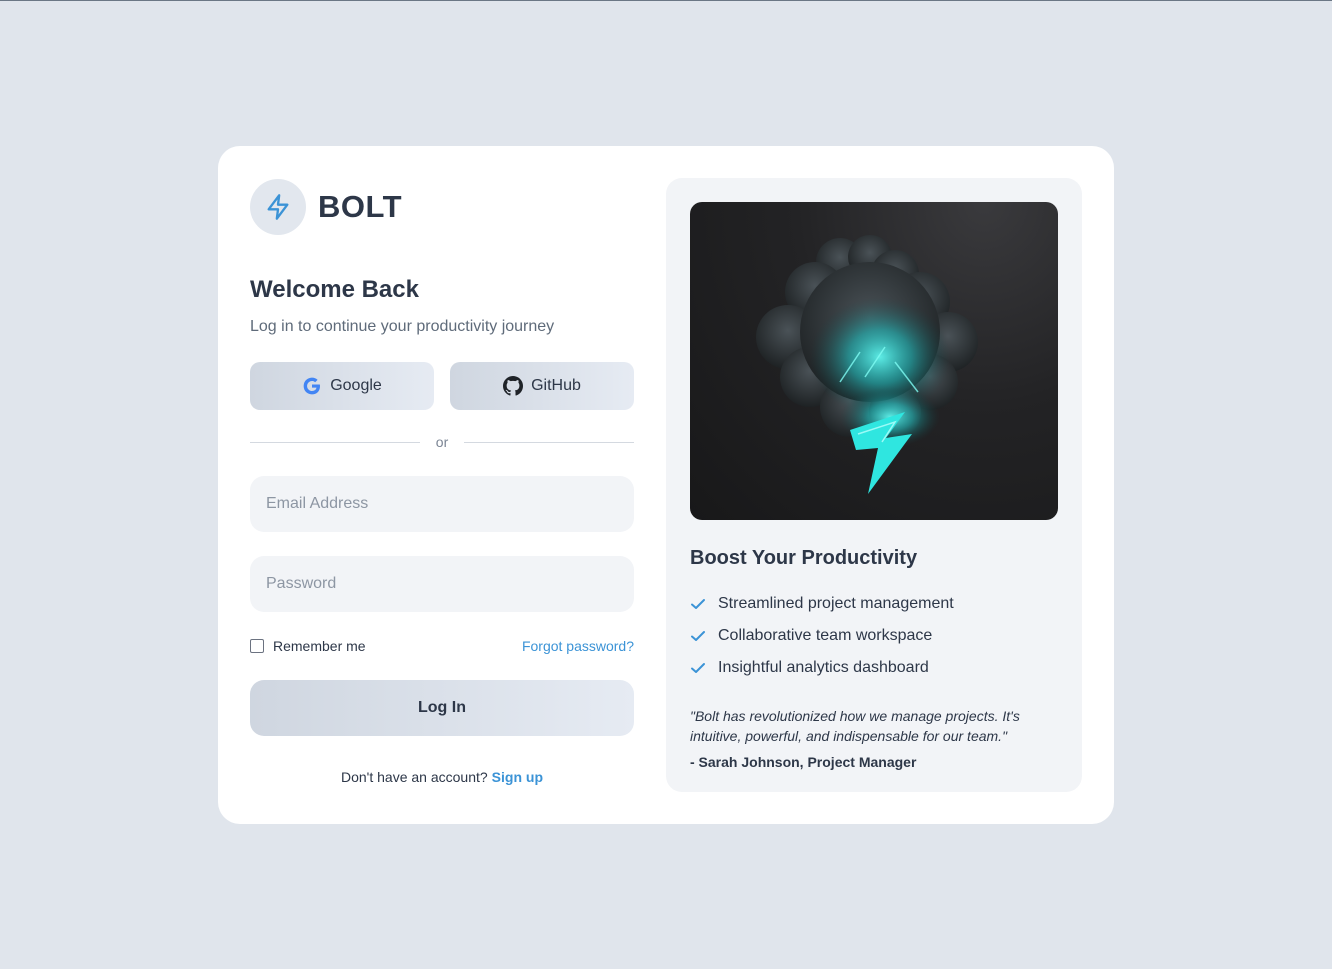 Image resolution: width=1332 pixels, height=969 pixels. Describe the element at coordinates (823, 667) in the screenshot. I see `feature-label: Insightful analytics dashboard` at that location.